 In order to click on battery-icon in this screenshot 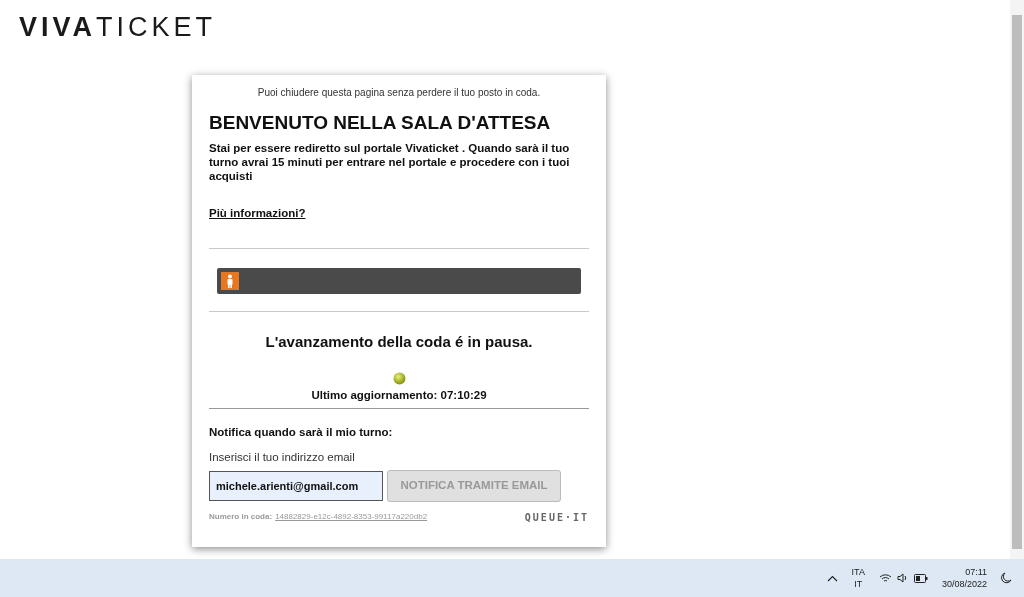, I will do `click(920, 578)`.